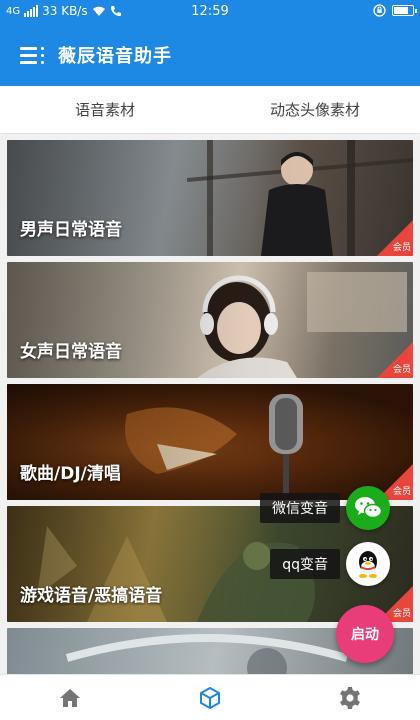 This screenshot has width=420, height=720. I want to click on status-time: 12:59, so click(210, 11).